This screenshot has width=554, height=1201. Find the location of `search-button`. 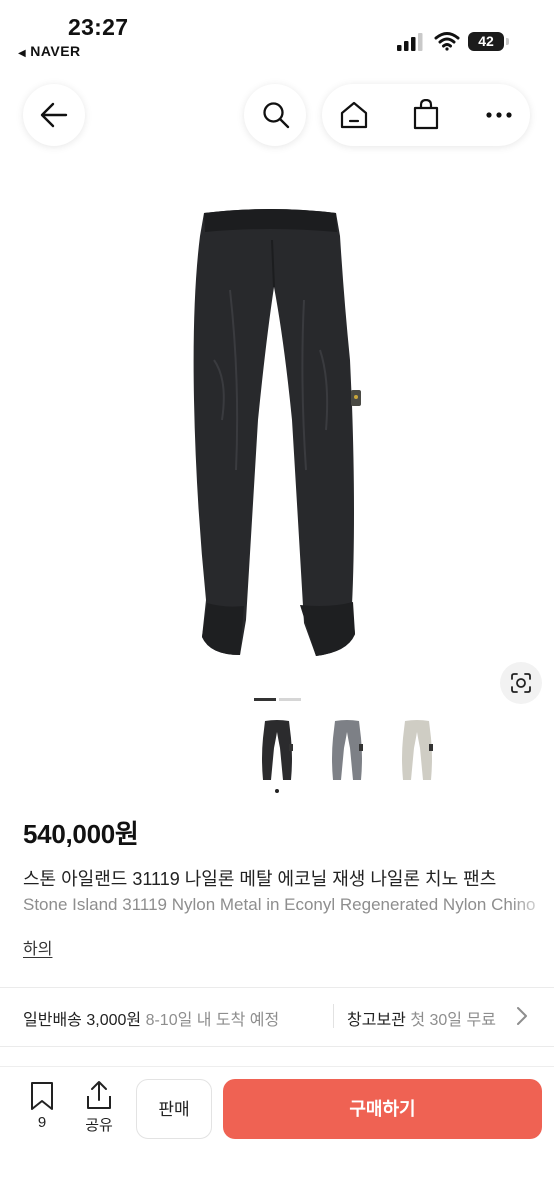

search-button is located at coordinates (275, 115).